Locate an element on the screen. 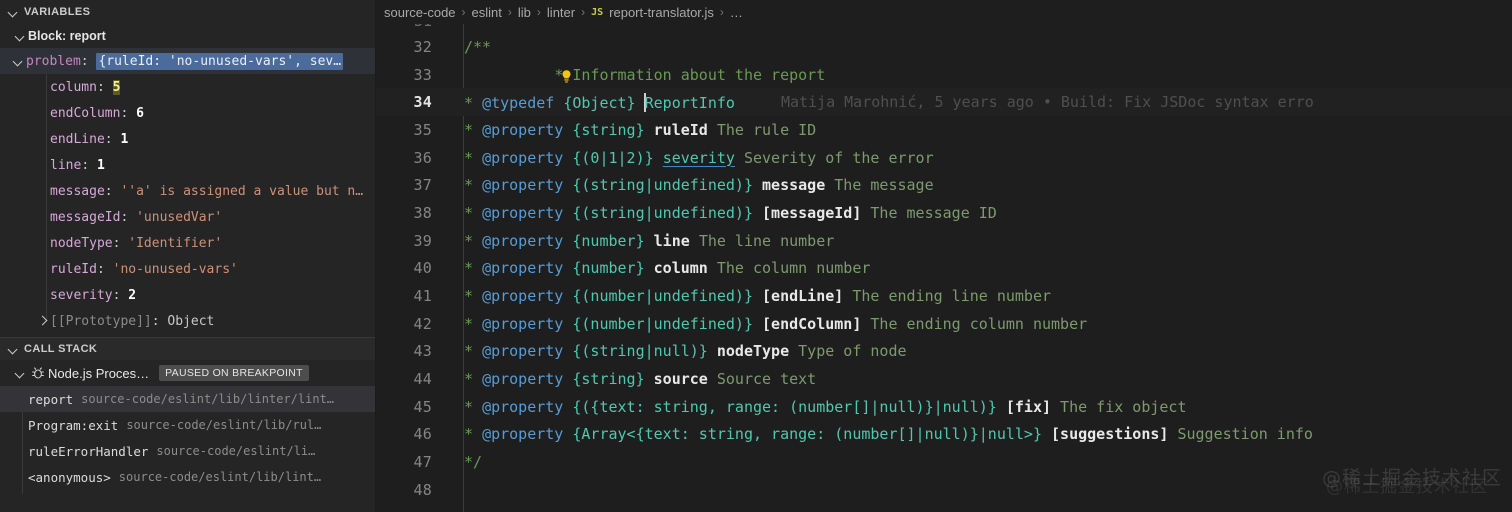 The width and height of the screenshot is (1512, 512). property-name: severity is located at coordinates (81, 295).